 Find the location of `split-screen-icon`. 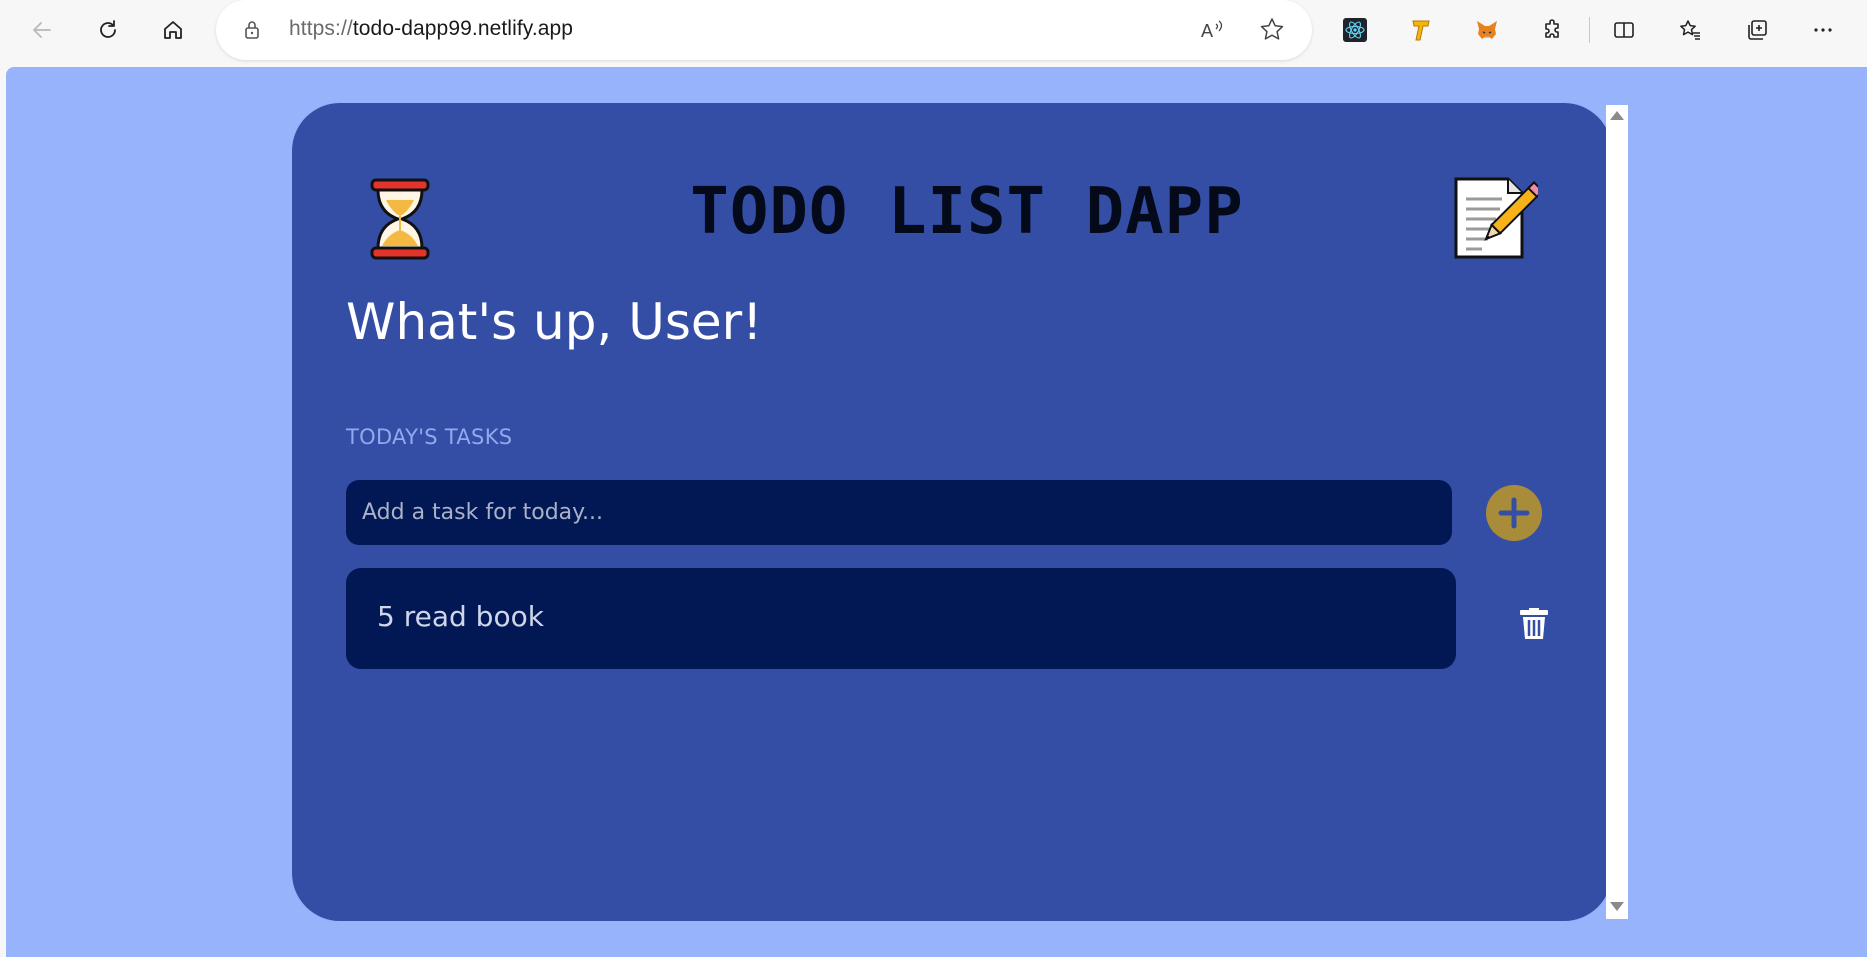

split-screen-icon is located at coordinates (1624, 30).